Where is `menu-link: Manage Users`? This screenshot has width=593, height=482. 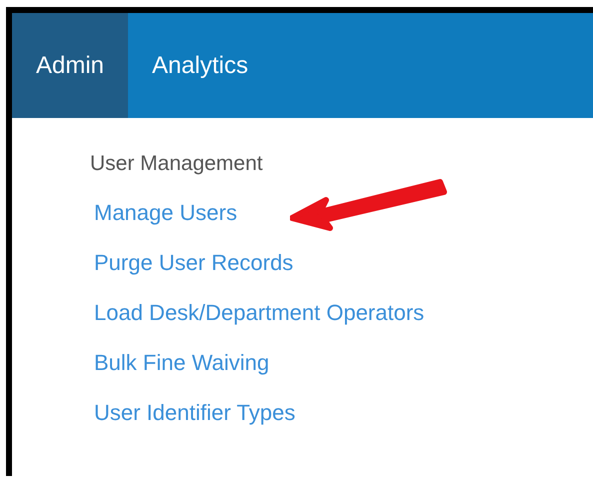 menu-link: Manage Users is located at coordinates (164, 213).